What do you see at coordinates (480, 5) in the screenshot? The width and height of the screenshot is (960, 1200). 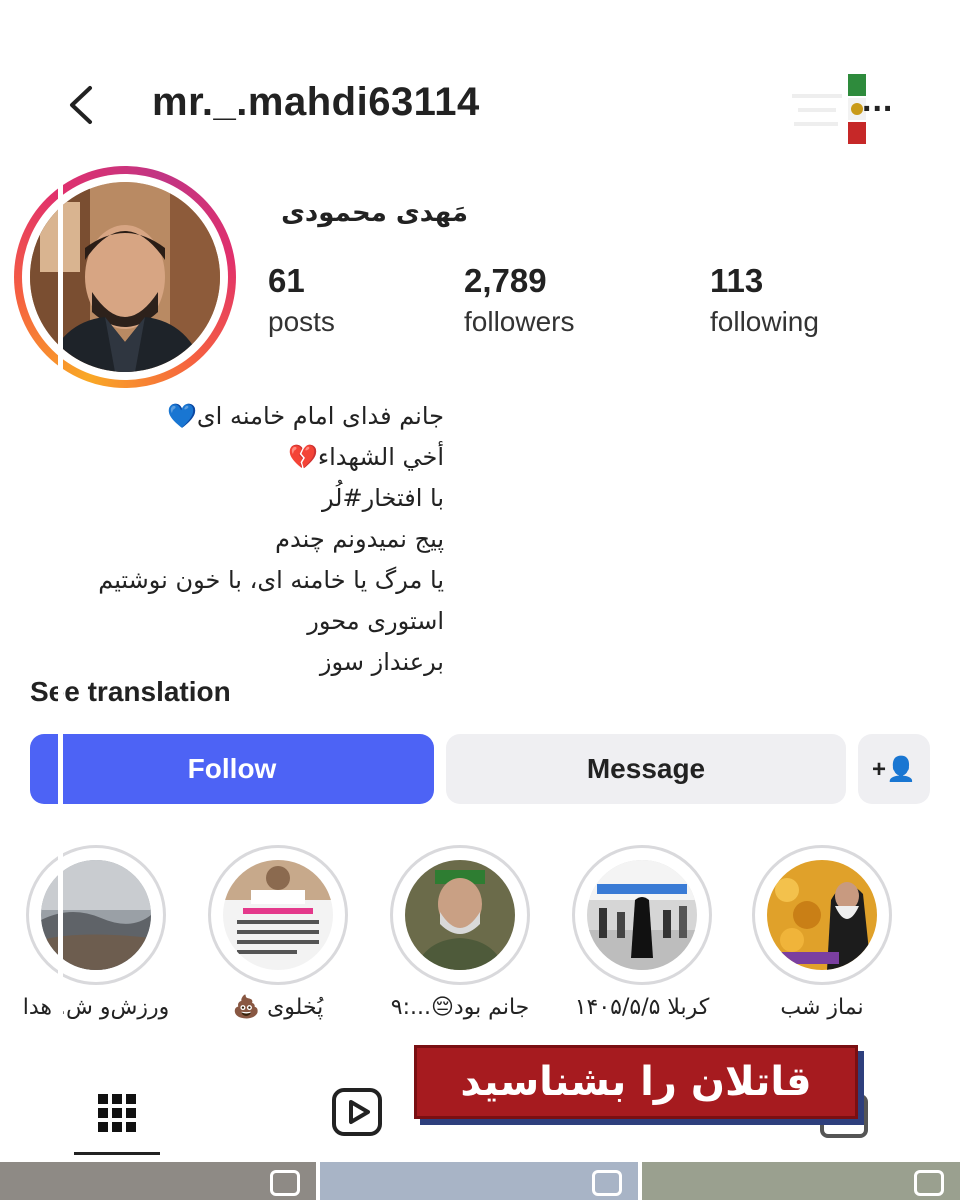 I see `top-status-edge` at bounding box center [480, 5].